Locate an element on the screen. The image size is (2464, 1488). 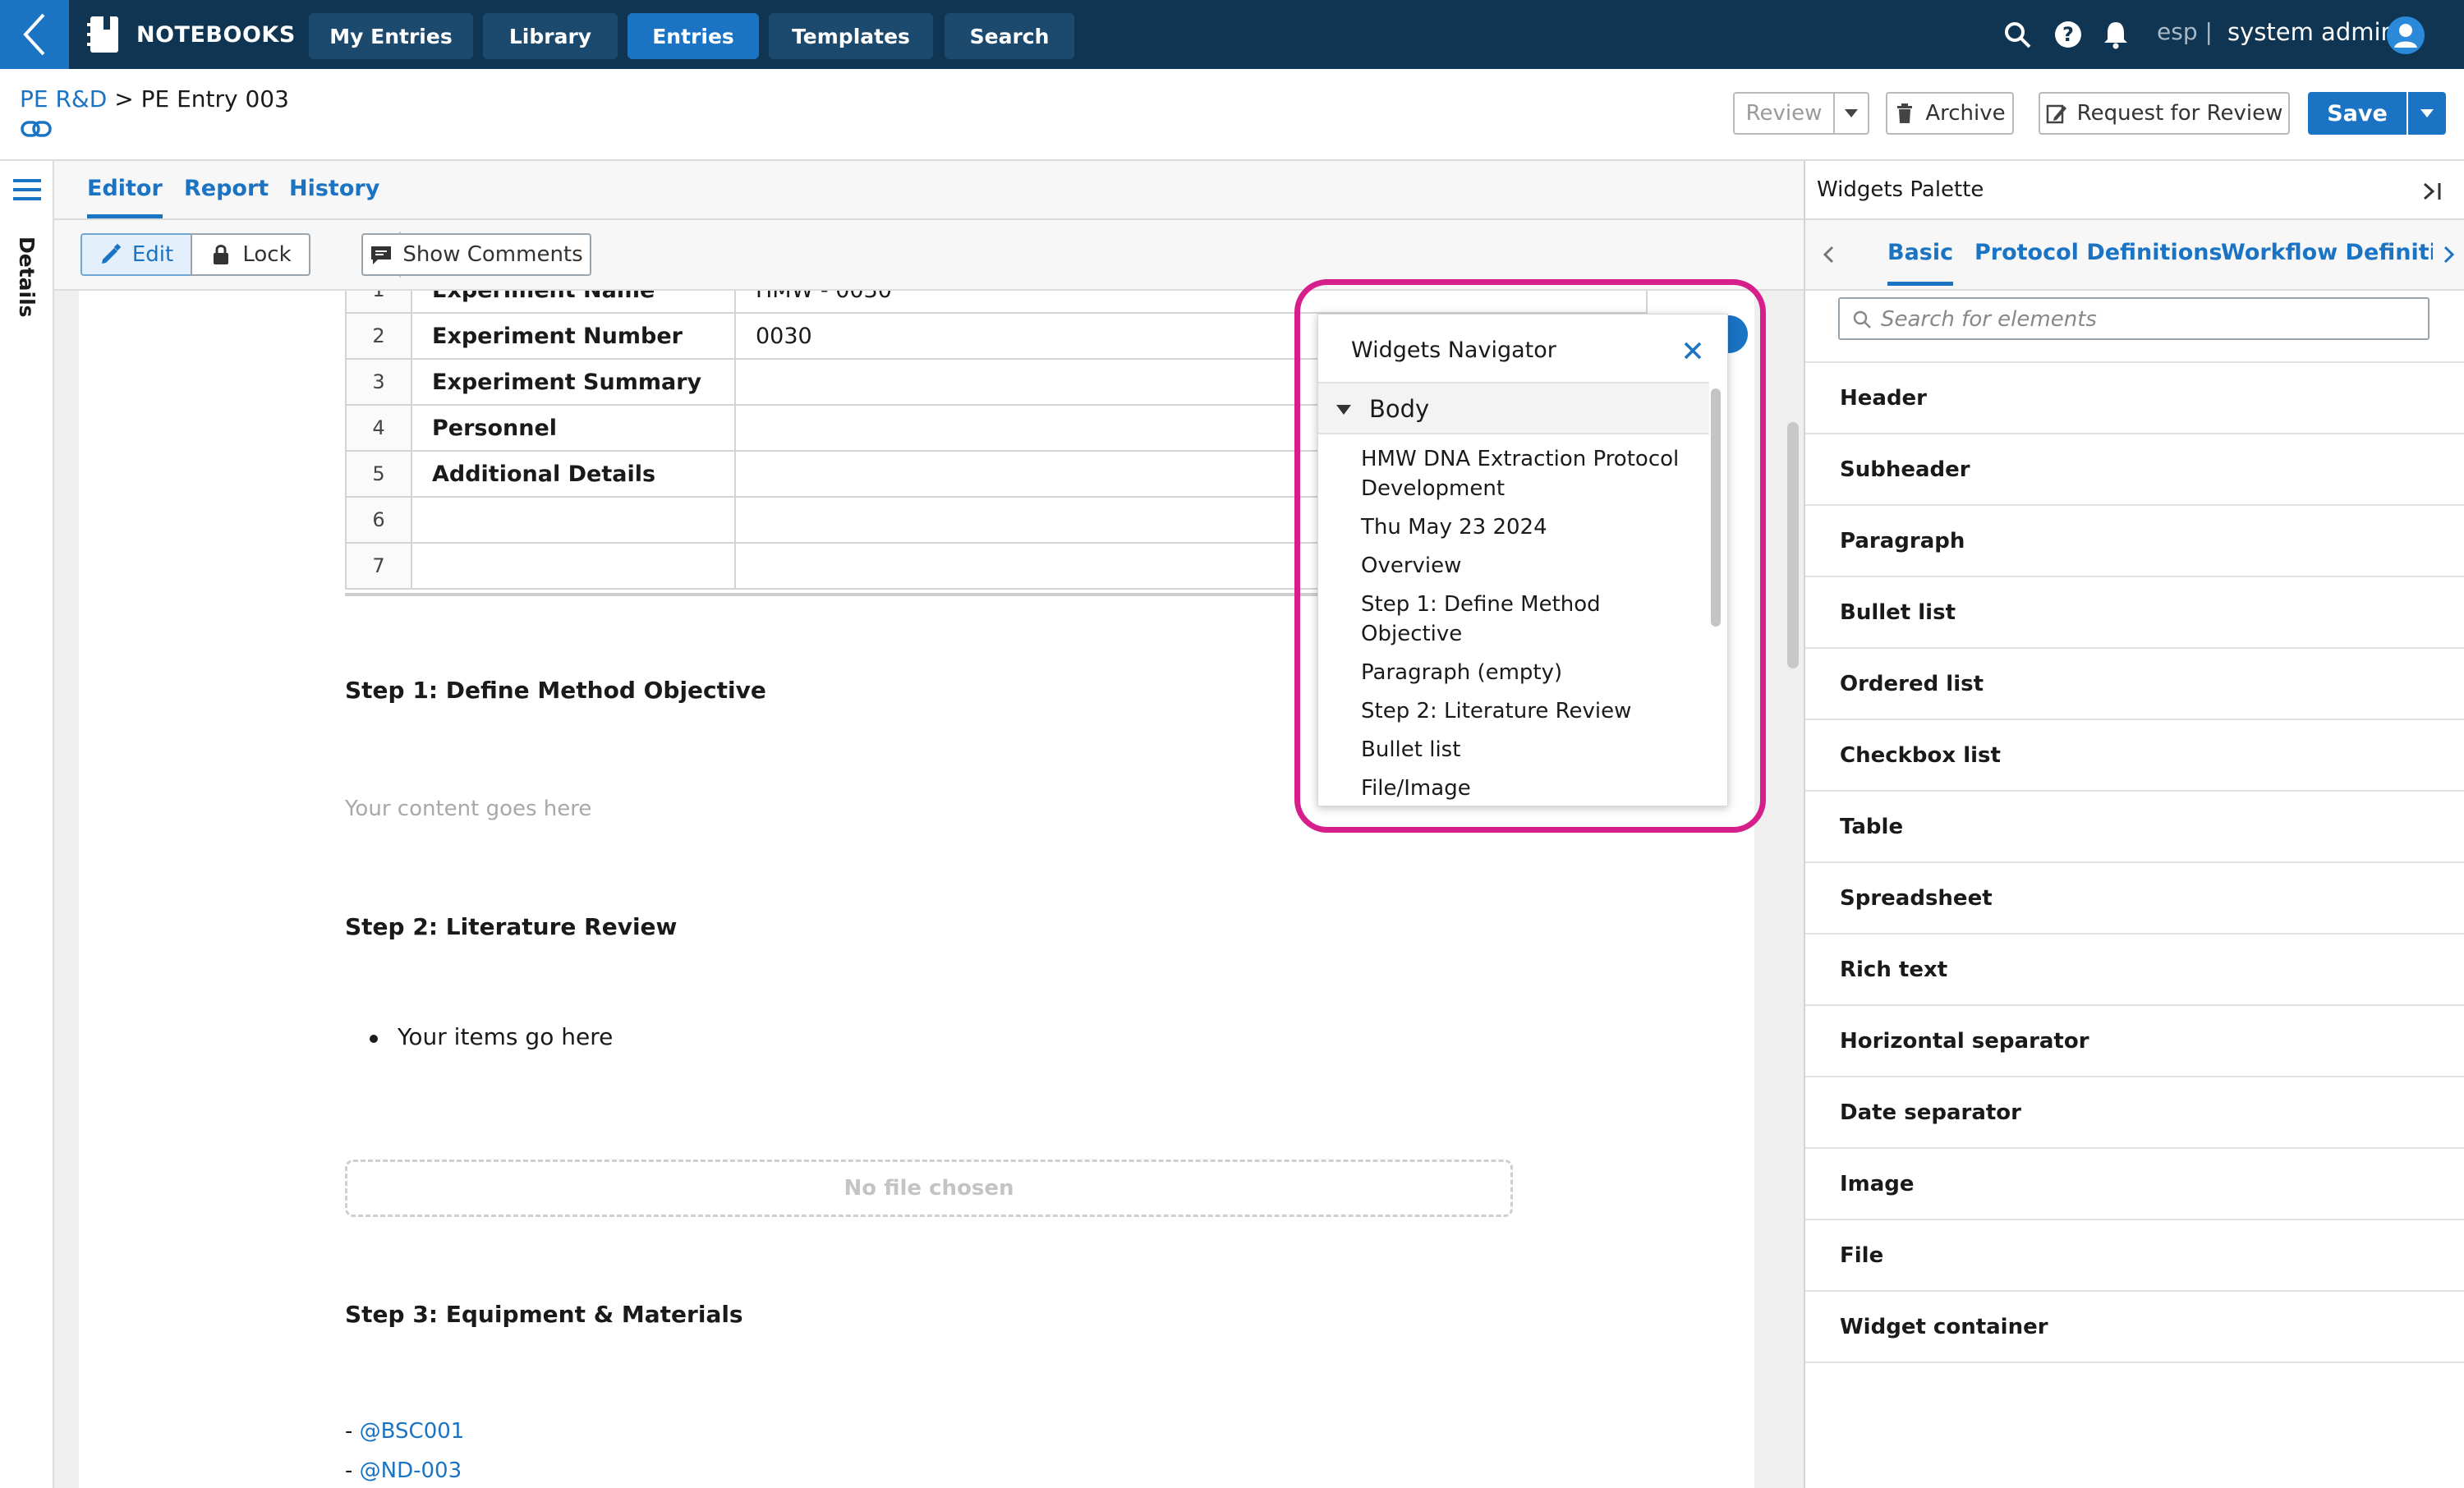
request-review-button: Request for Review is located at coordinates (2164, 113).